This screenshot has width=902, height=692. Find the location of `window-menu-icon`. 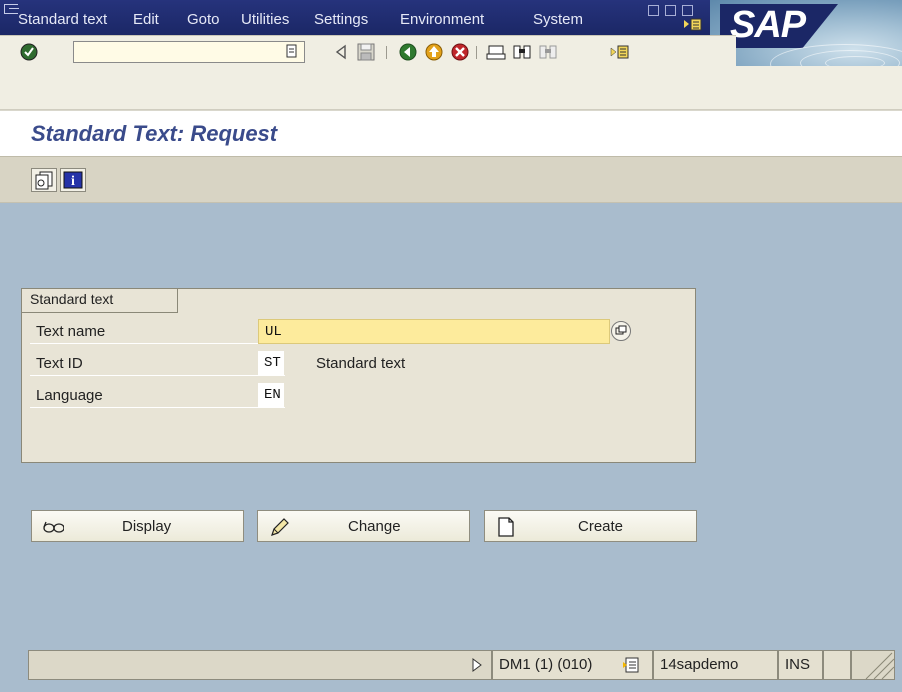

window-menu-icon is located at coordinates (11, 9).